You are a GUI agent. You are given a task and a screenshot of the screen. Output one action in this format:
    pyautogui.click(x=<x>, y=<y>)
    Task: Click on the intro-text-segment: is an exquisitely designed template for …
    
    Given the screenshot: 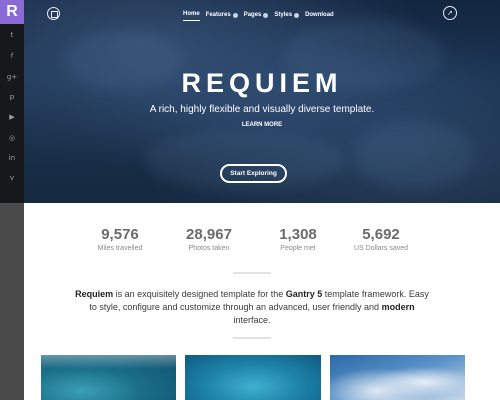 What is the action you would take?
    pyautogui.click(x=199, y=294)
    